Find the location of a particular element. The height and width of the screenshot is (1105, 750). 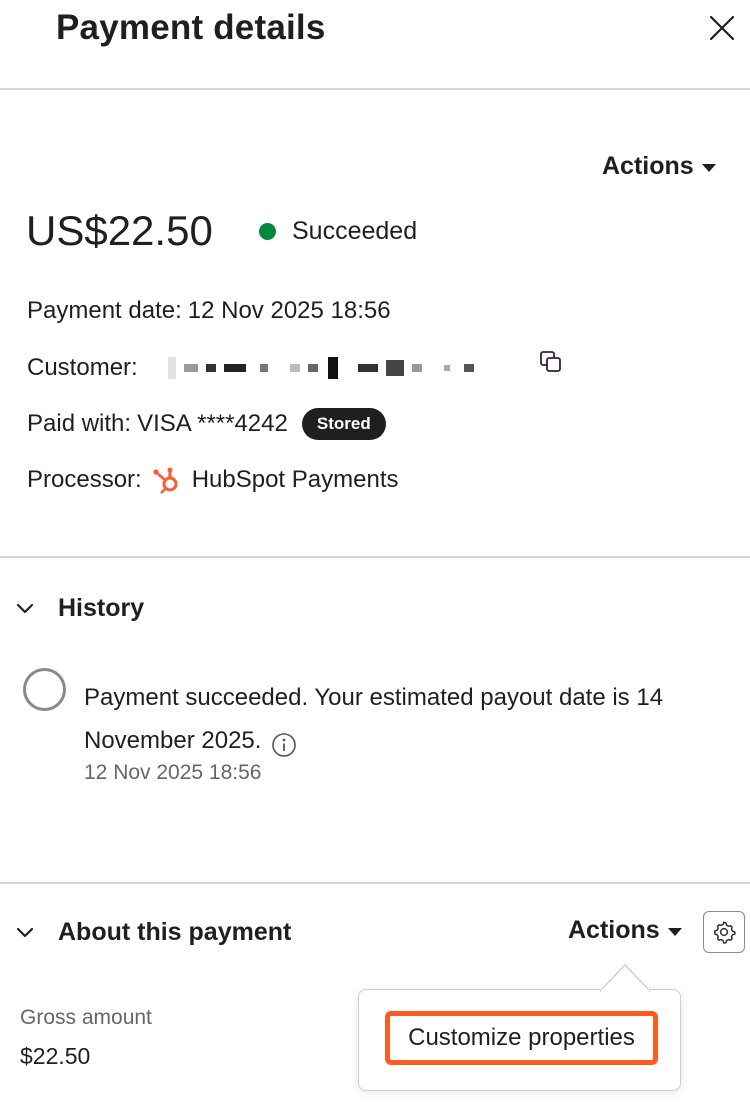

info-button is located at coordinates (284, 743).